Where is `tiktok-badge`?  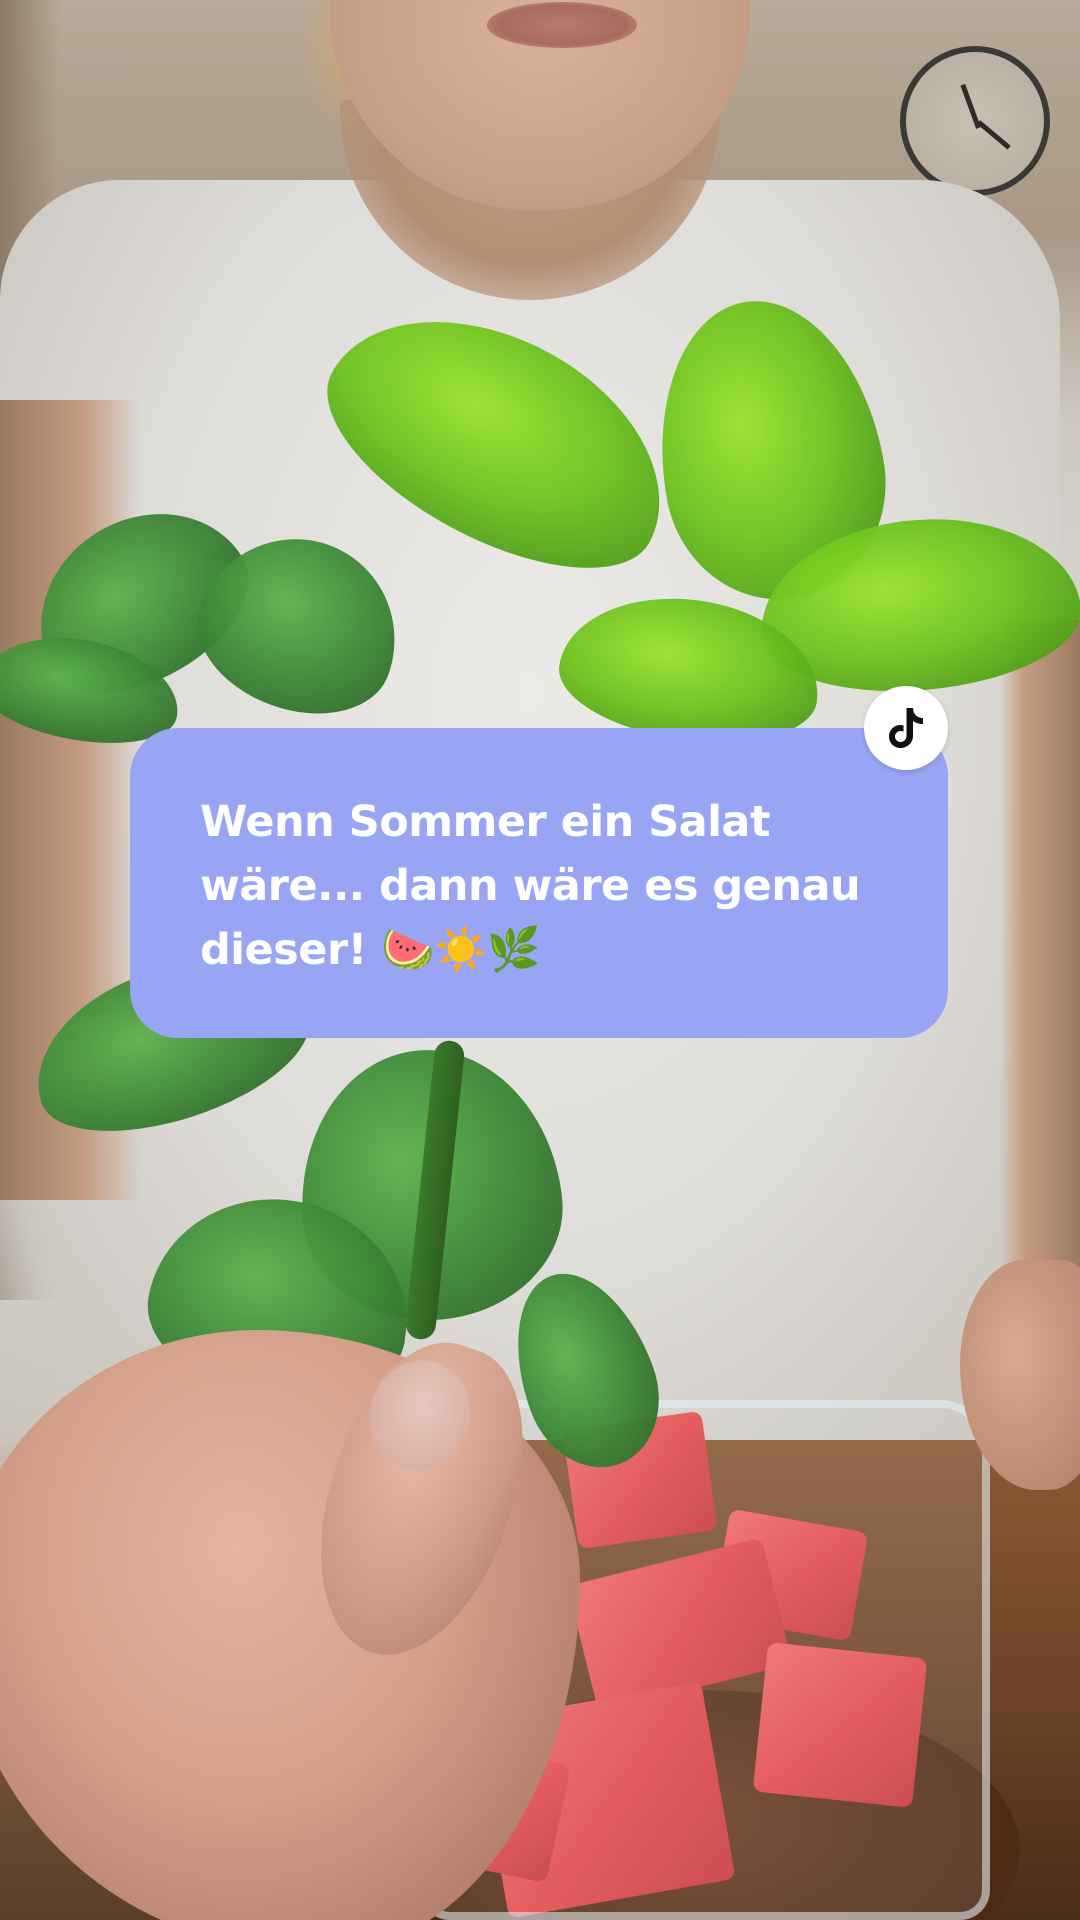
tiktok-badge is located at coordinates (906, 728).